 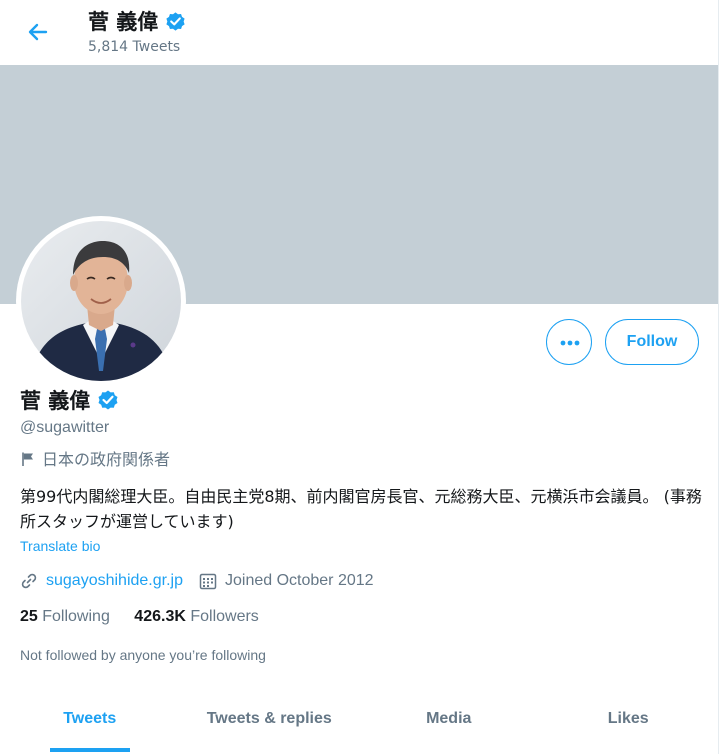 What do you see at coordinates (269, 718) in the screenshot?
I see `tab-label: Tweets & replies` at bounding box center [269, 718].